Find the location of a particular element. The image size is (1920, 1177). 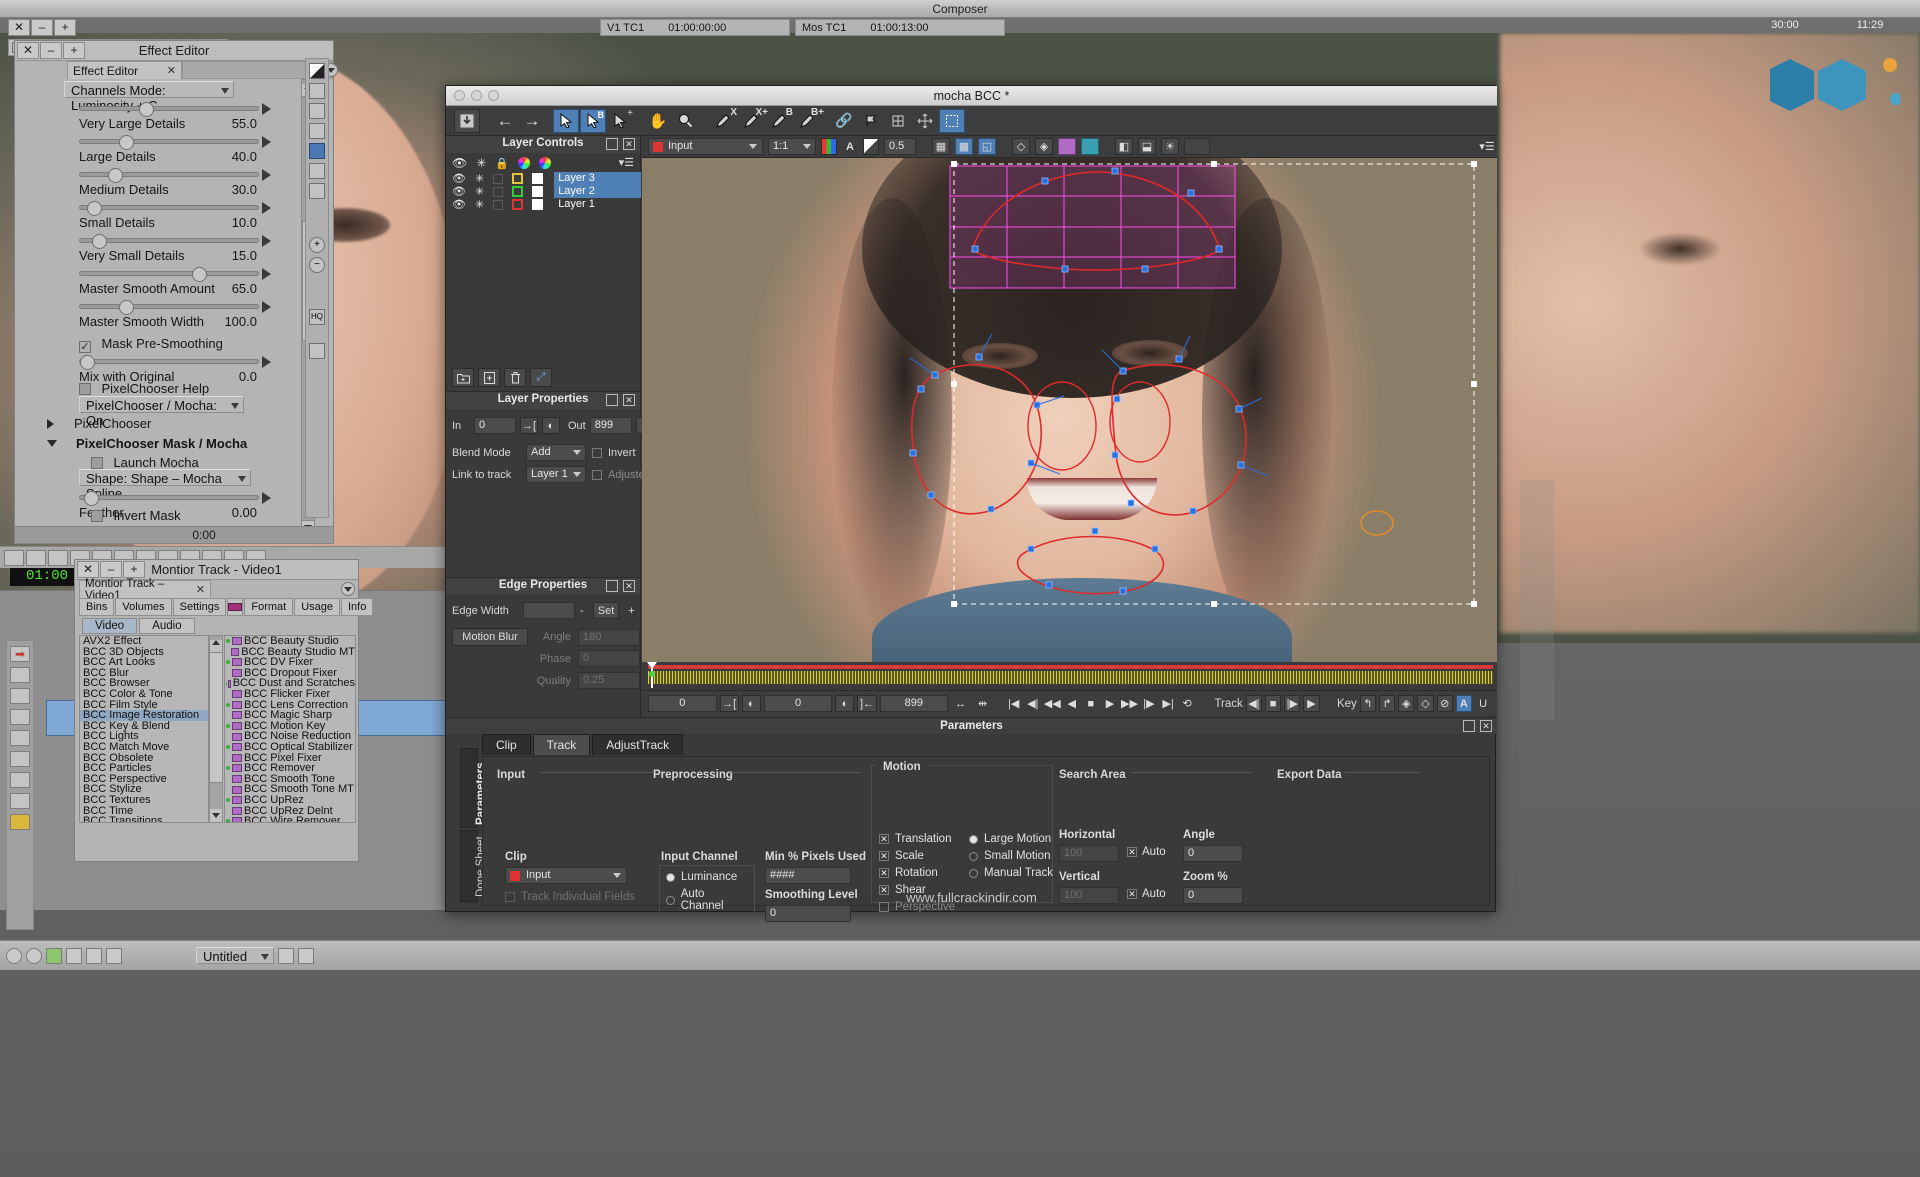

channels-mode-dropdown: Channels Mode: Luminosity + C is located at coordinates (149, 97).